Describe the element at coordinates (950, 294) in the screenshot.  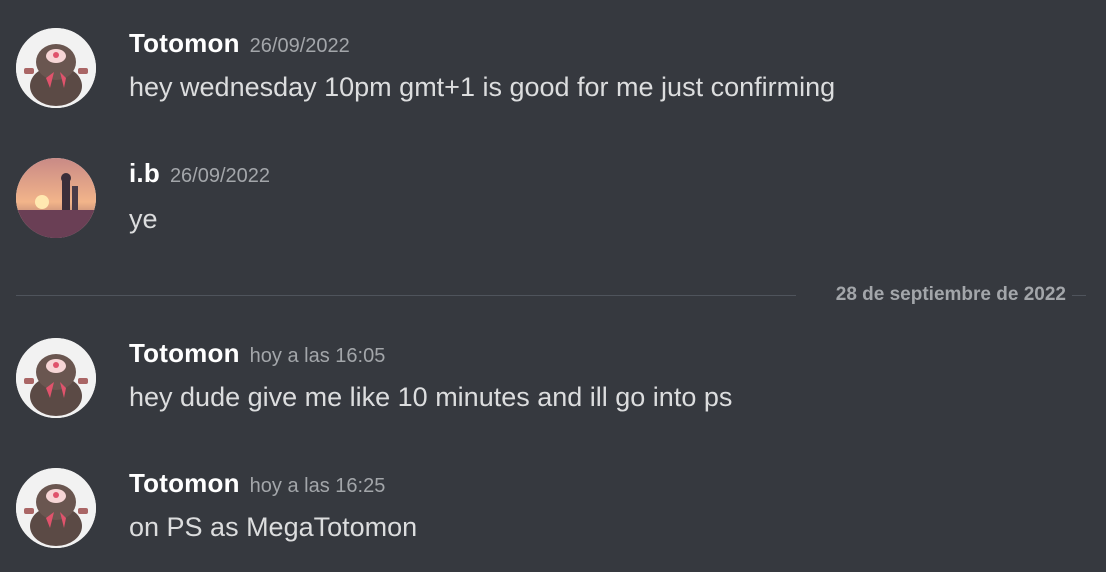
I see `date-divider-label: 28 de septiembre de 2022` at that location.